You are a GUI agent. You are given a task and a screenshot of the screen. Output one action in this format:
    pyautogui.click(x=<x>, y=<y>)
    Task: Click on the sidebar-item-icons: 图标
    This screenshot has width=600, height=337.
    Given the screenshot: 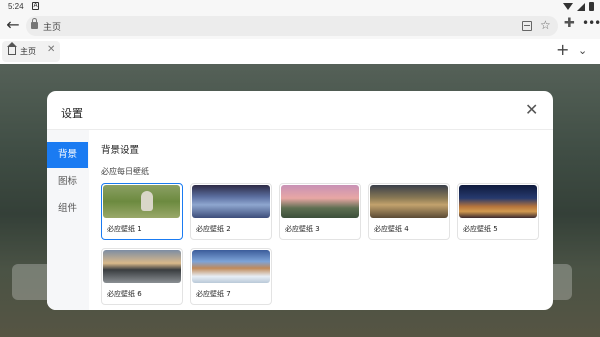 What is the action you would take?
    pyautogui.click(x=67, y=182)
    